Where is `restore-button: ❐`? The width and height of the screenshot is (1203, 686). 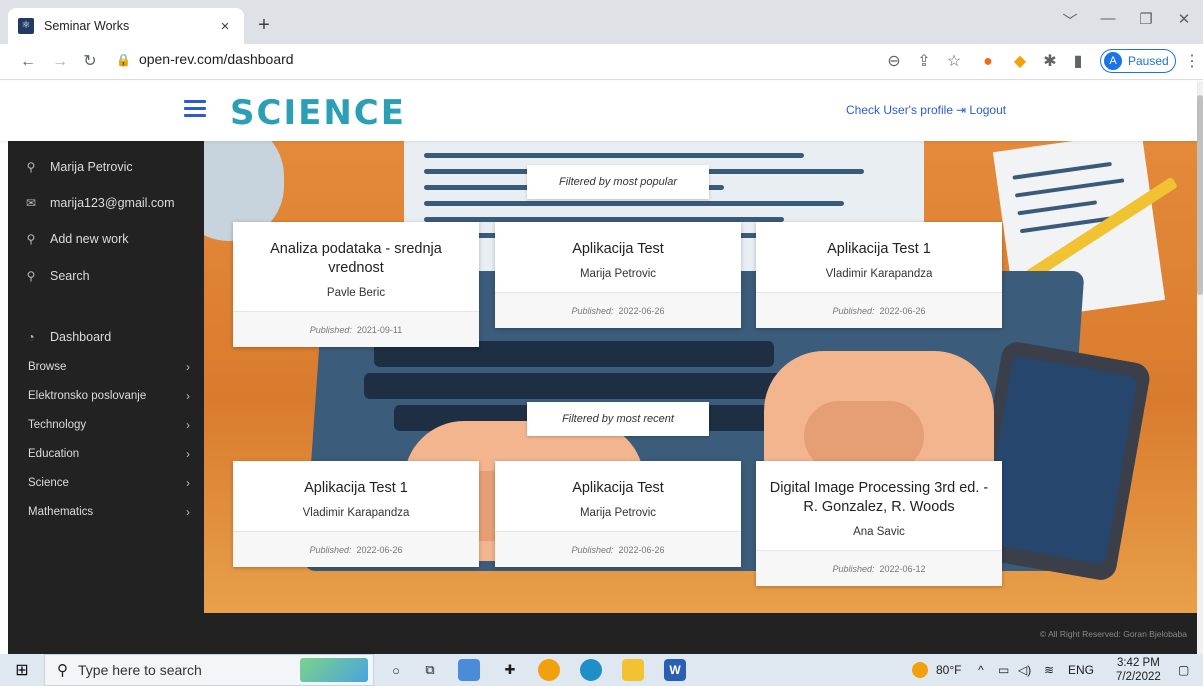 restore-button: ❐ is located at coordinates (1146, 19).